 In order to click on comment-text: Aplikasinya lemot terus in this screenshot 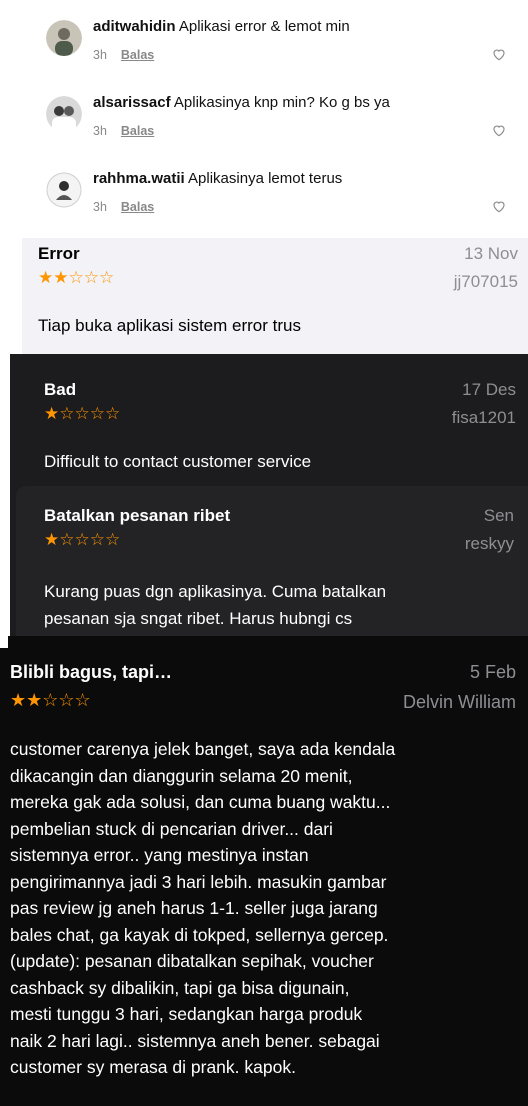, I will do `click(265, 178)`.